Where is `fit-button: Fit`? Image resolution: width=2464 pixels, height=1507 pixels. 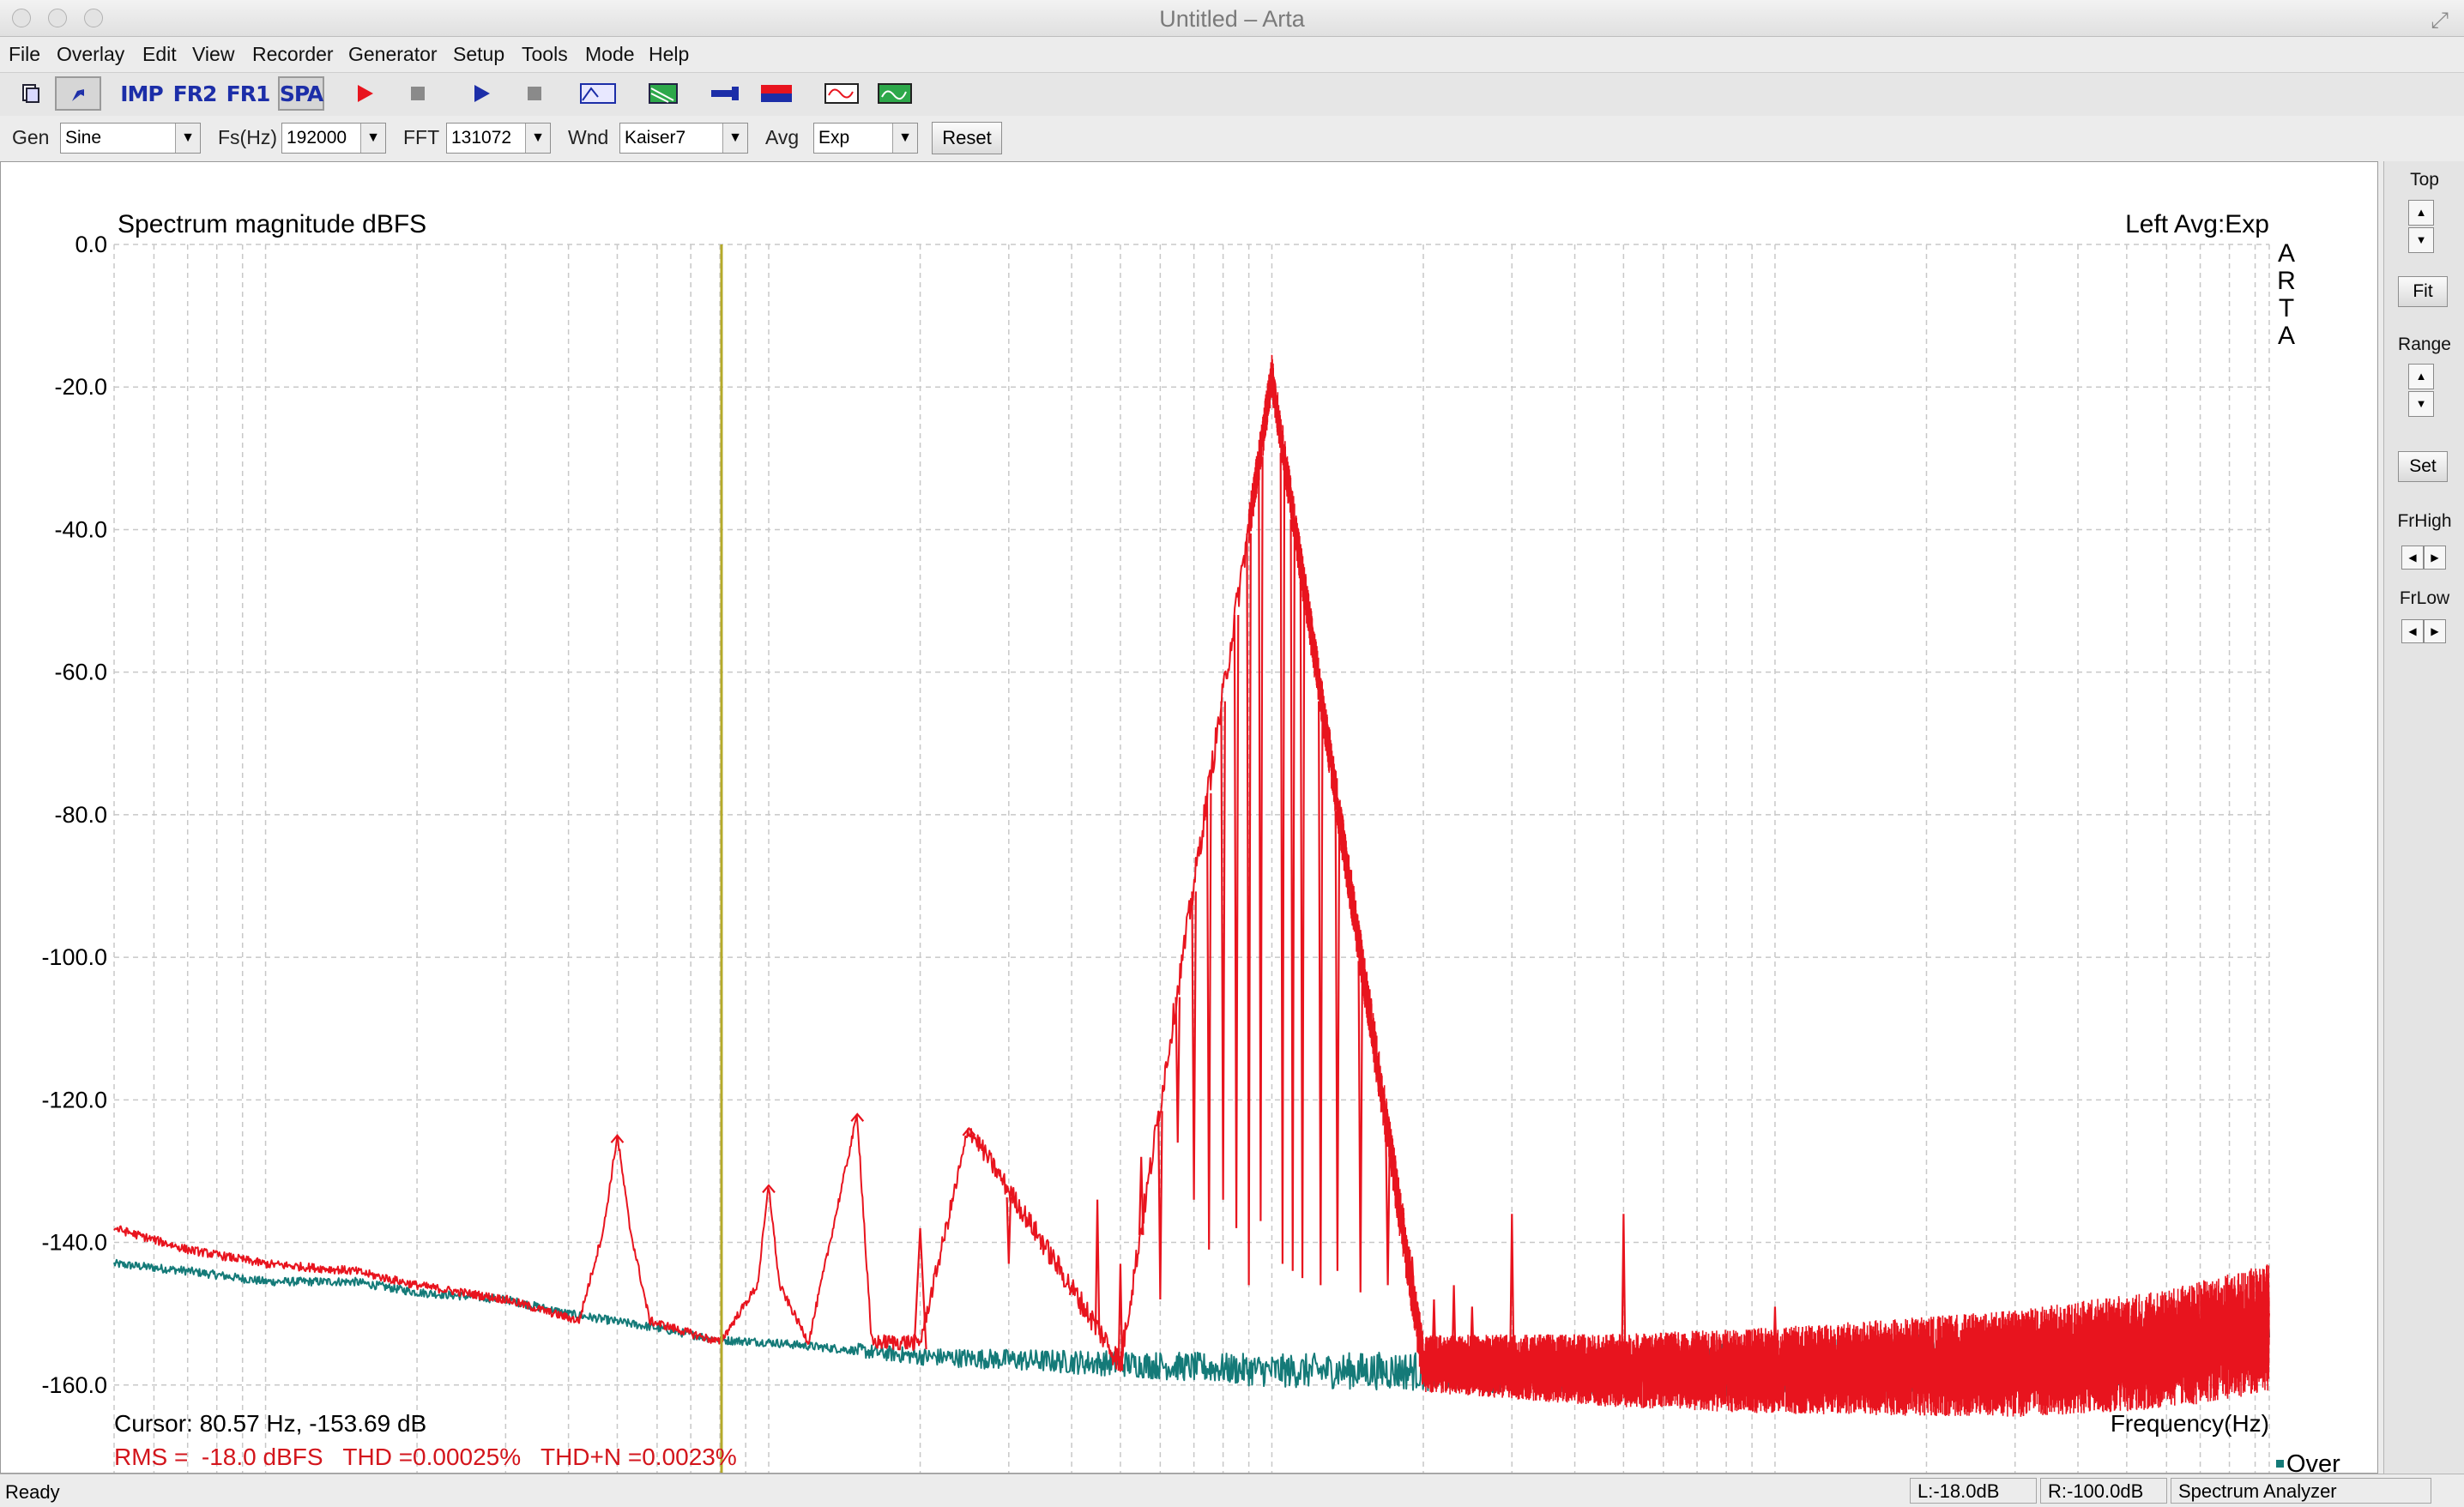 fit-button: Fit is located at coordinates (2423, 291).